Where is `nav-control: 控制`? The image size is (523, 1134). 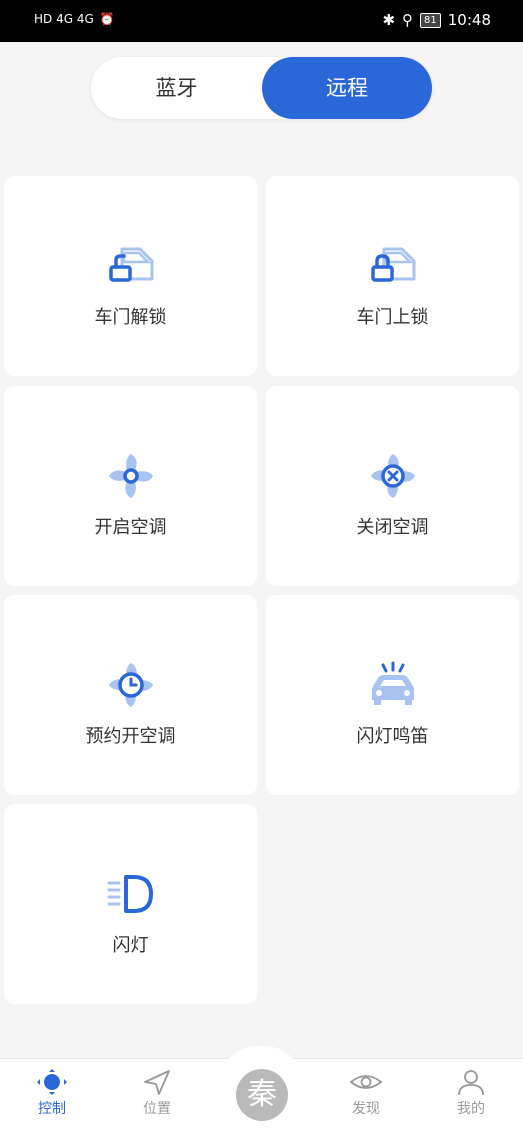
nav-control: 控制 is located at coordinates (52, 1093).